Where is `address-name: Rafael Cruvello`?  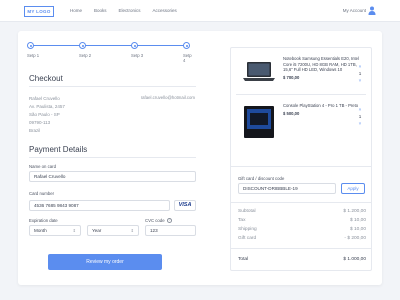 address-name: Rafael Cruvello is located at coordinates (44, 98).